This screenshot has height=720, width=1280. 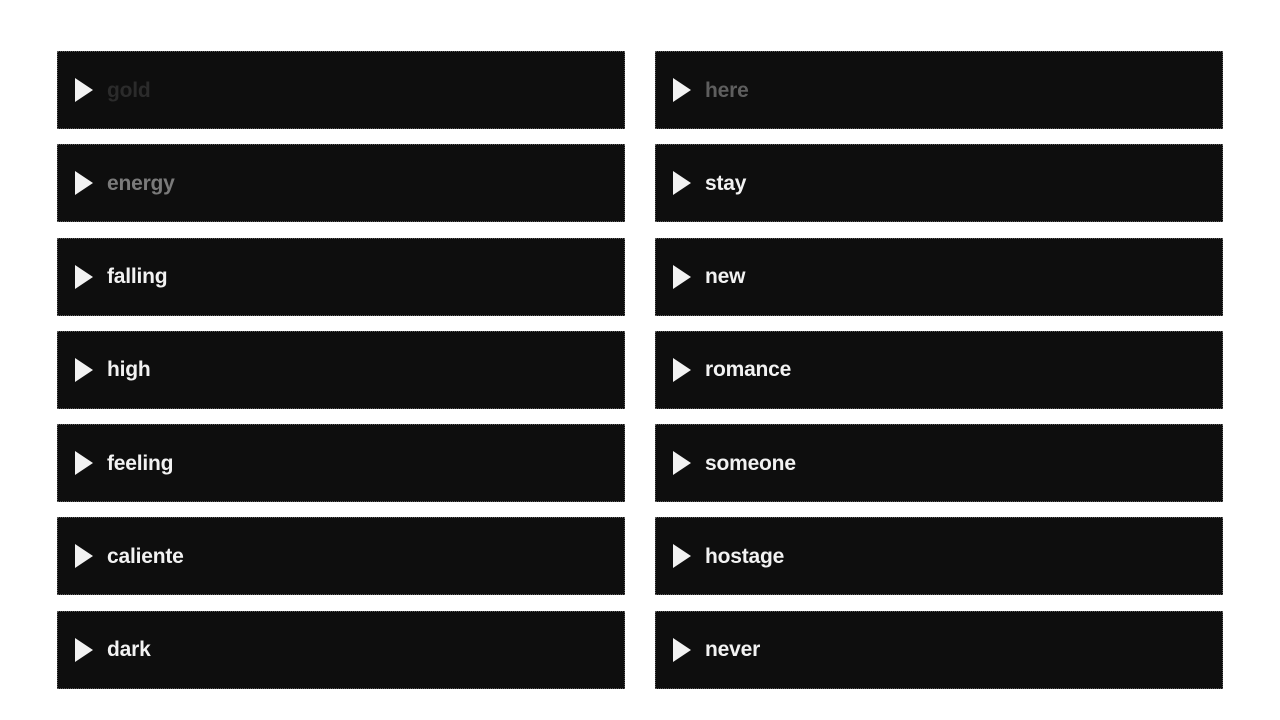 I want to click on tile-label: new, so click(x=725, y=277).